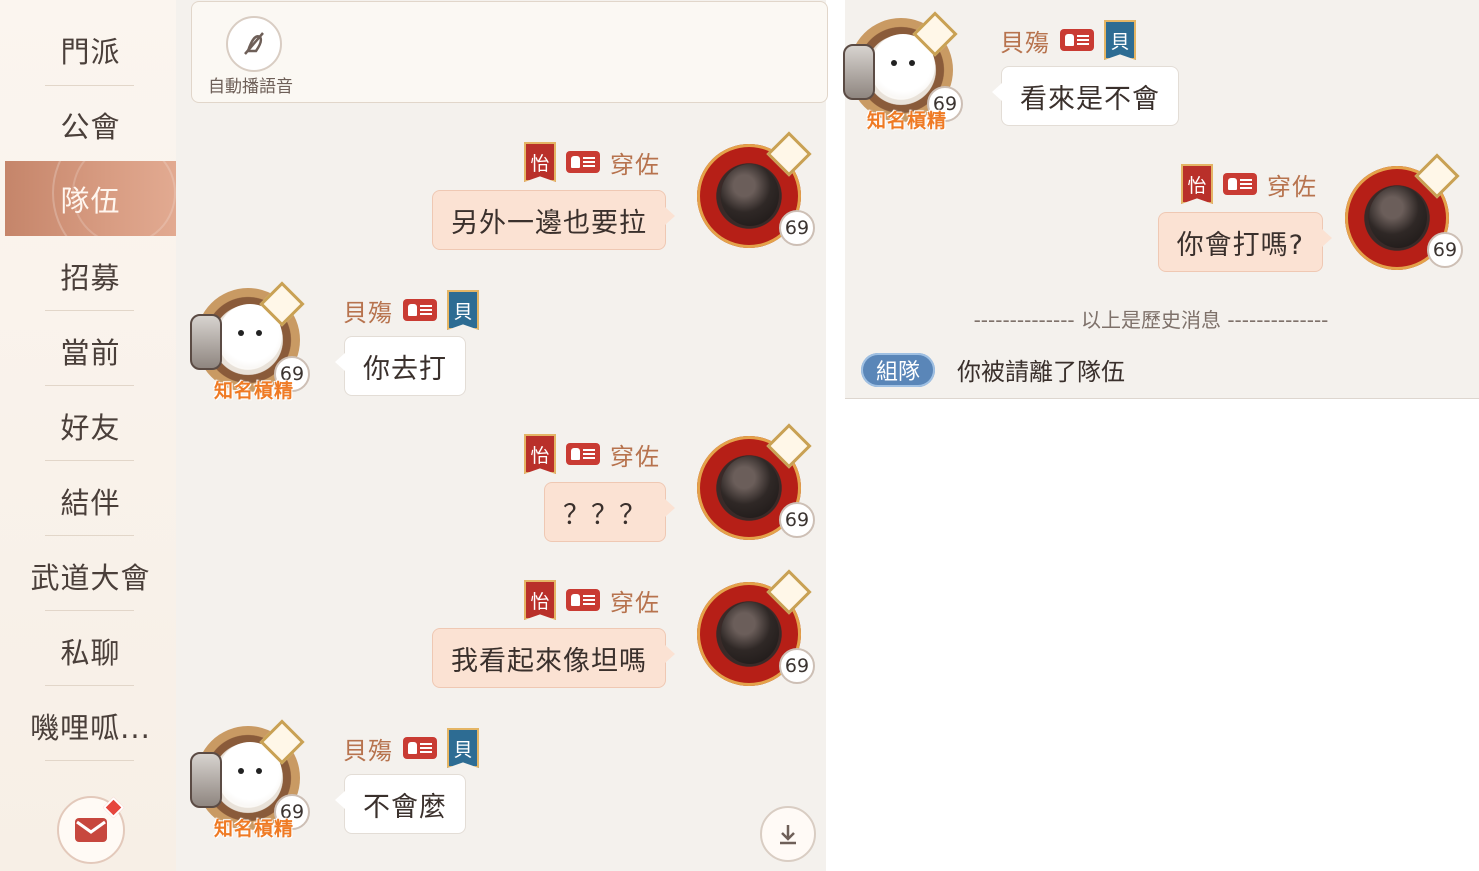  What do you see at coordinates (400, 366) in the screenshot?
I see `message-bubble: 你去打` at bounding box center [400, 366].